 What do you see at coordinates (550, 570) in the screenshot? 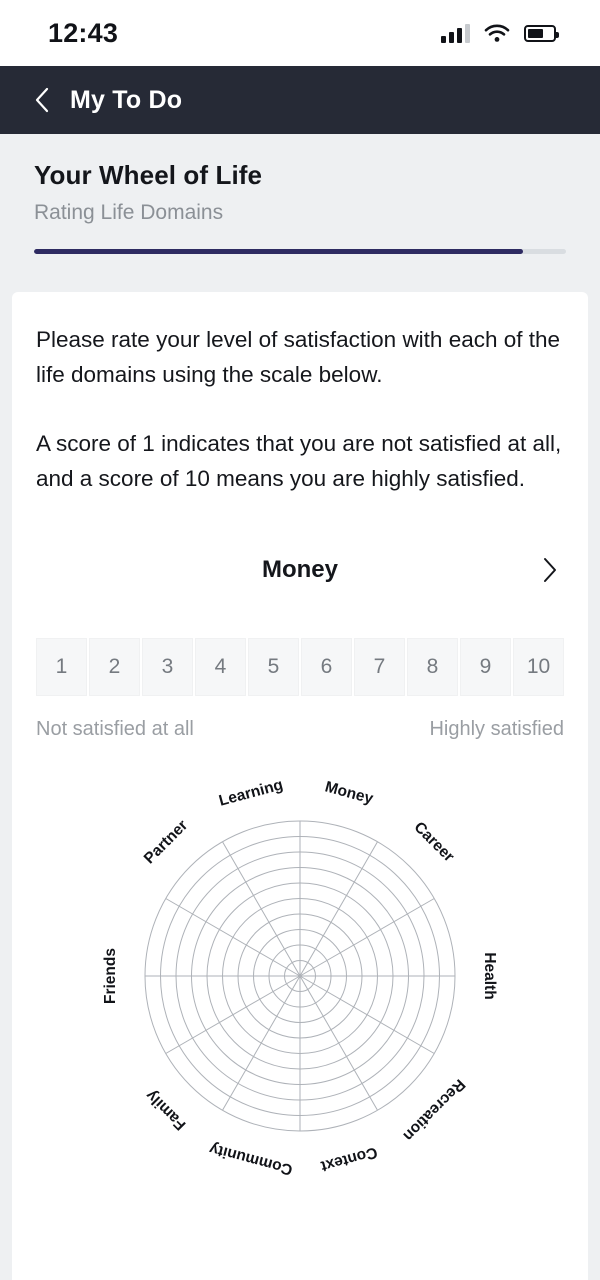
I see `chevron-right-icon` at bounding box center [550, 570].